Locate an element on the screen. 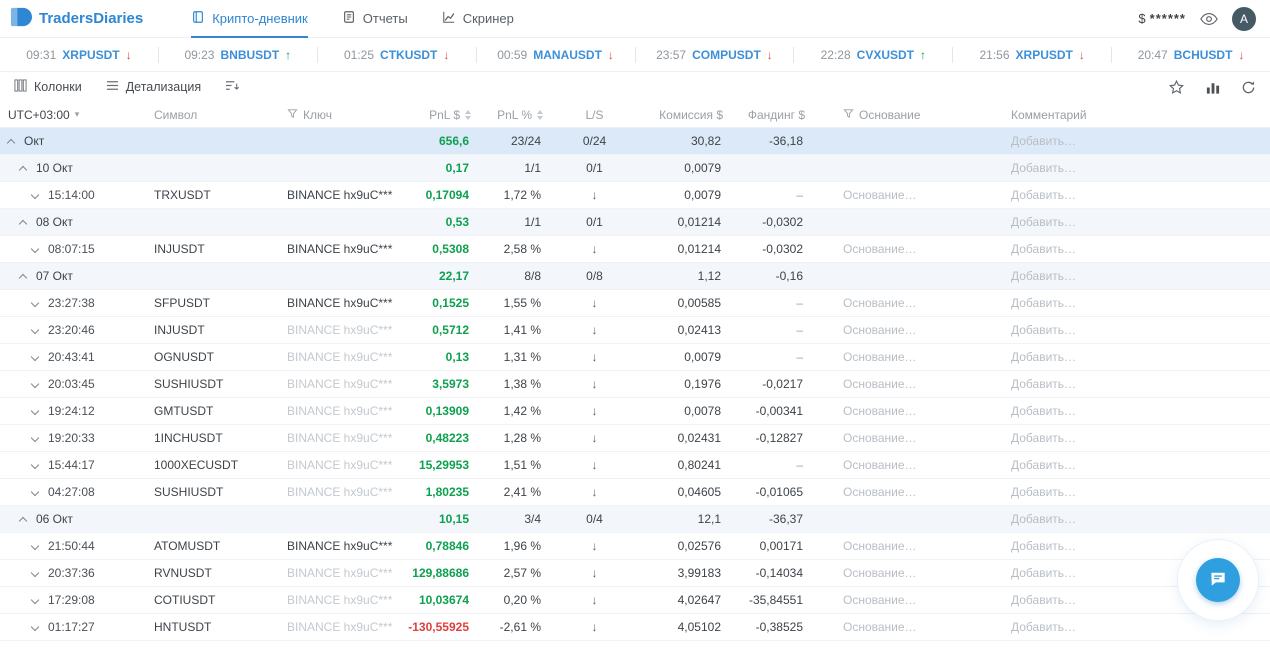 This screenshot has width=1270, height=647. tab-crypto-diary: Крипто-дневник is located at coordinates (249, 19).